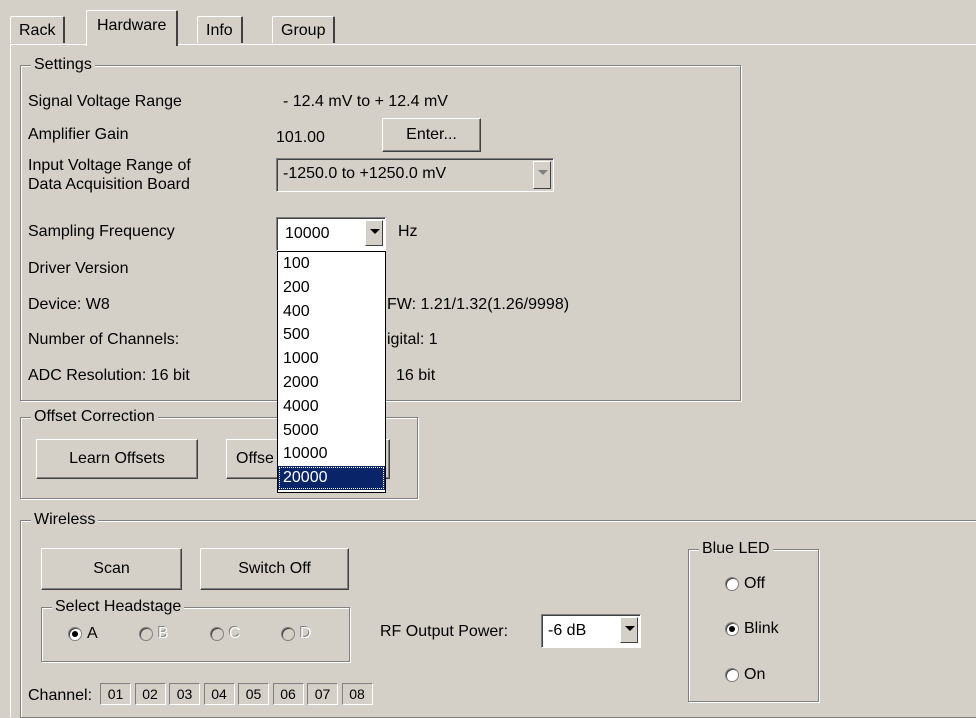 This screenshot has height=718, width=976. Describe the element at coordinates (331, 288) in the screenshot. I see `sampling-option: 200` at that location.